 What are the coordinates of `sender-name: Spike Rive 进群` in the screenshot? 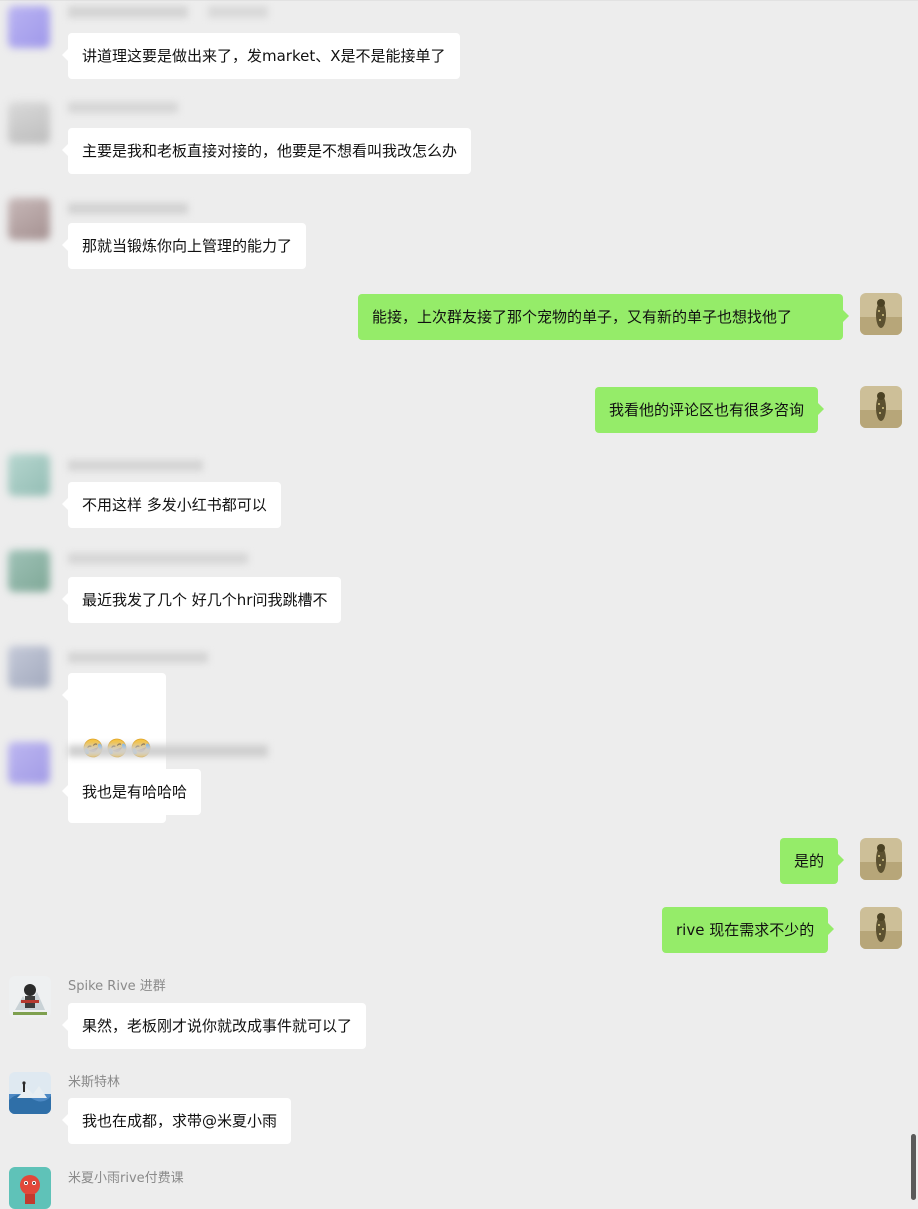 It's located at (117, 986).